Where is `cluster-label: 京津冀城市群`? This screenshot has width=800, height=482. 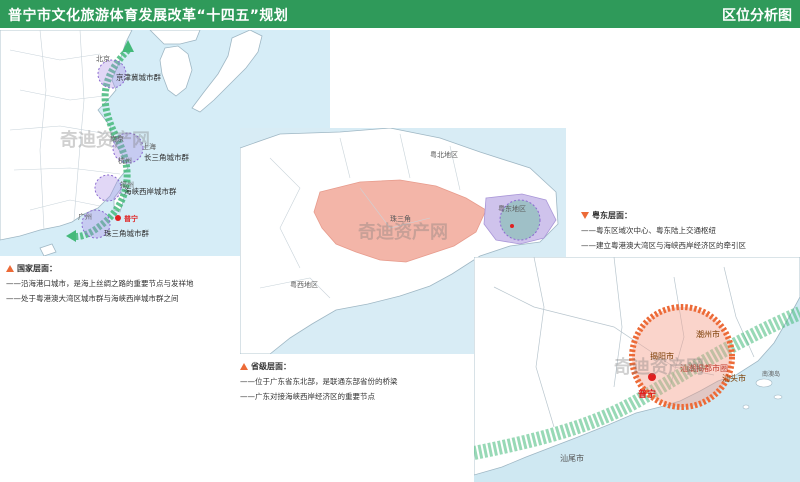
cluster-label: 京津冀城市群 is located at coordinates (138, 77).